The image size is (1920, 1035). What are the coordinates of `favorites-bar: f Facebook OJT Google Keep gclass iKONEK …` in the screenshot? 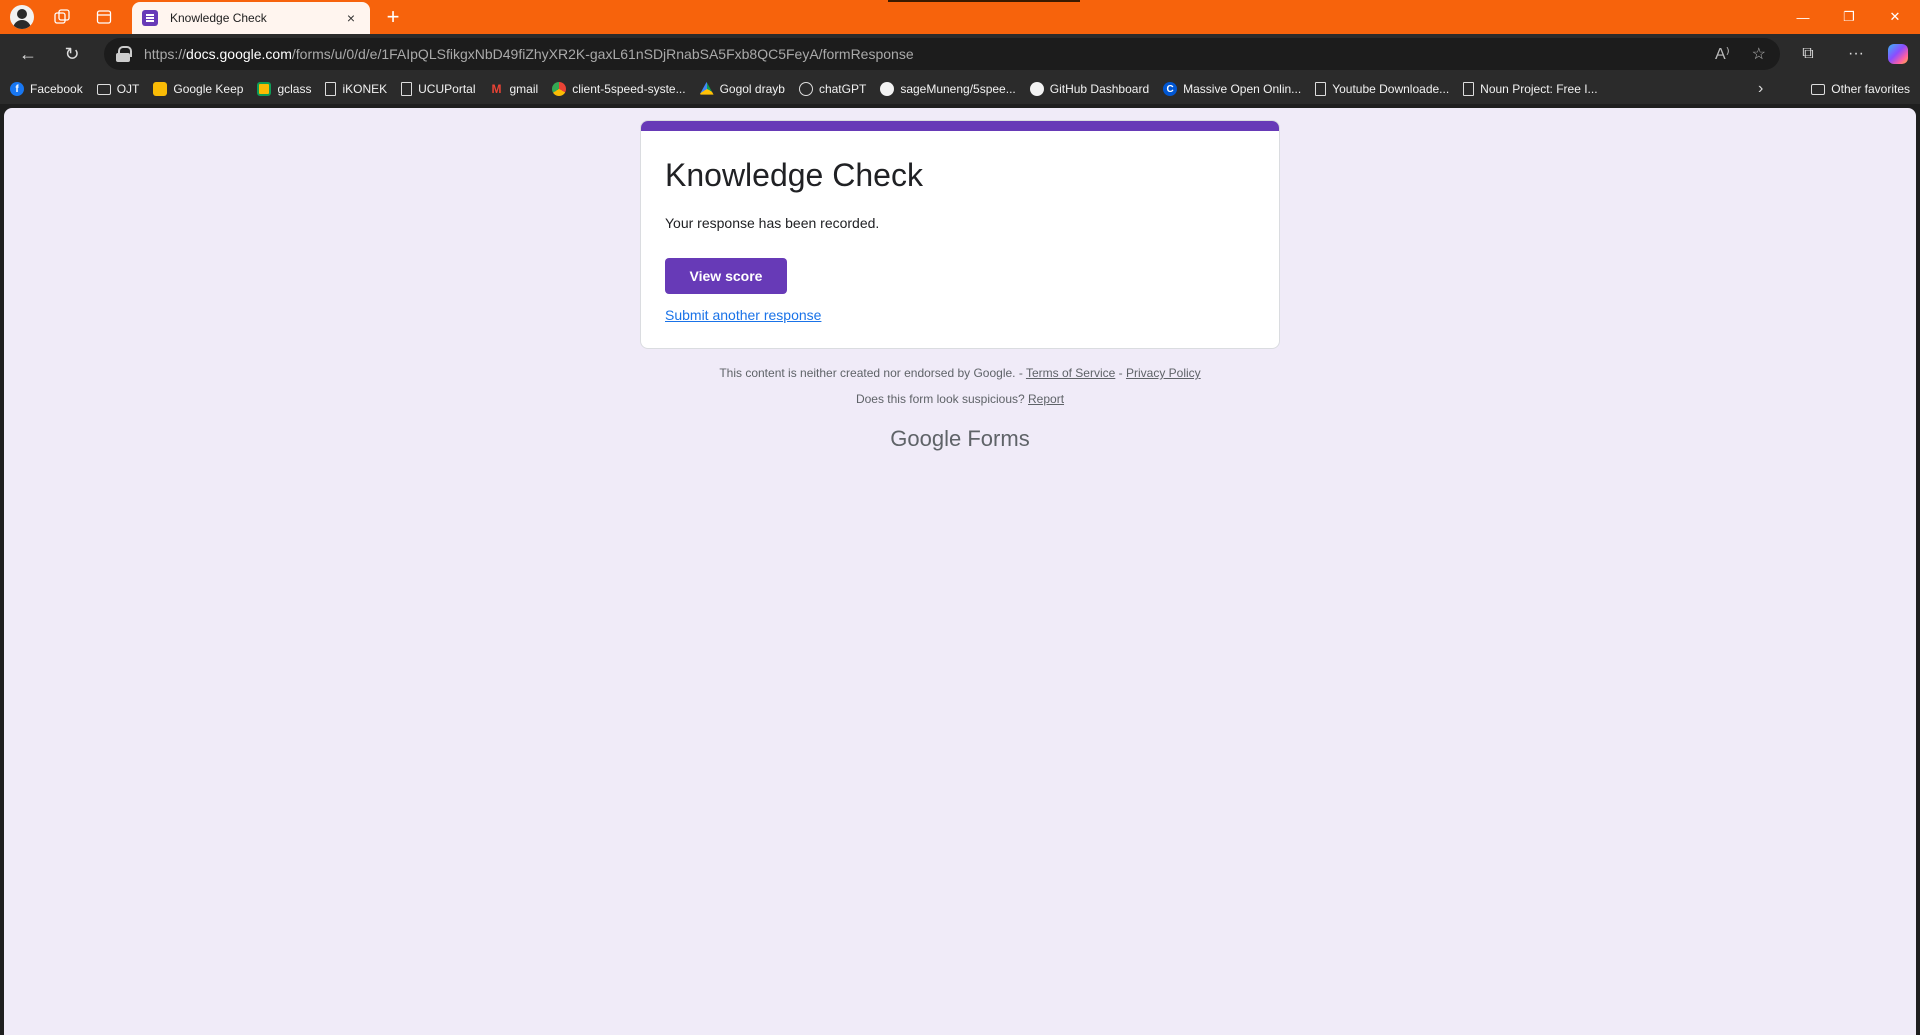 It's located at (960, 89).